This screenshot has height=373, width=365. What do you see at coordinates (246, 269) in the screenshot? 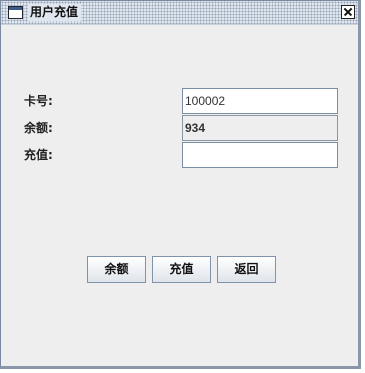
I see `back-button: 返回` at bounding box center [246, 269].